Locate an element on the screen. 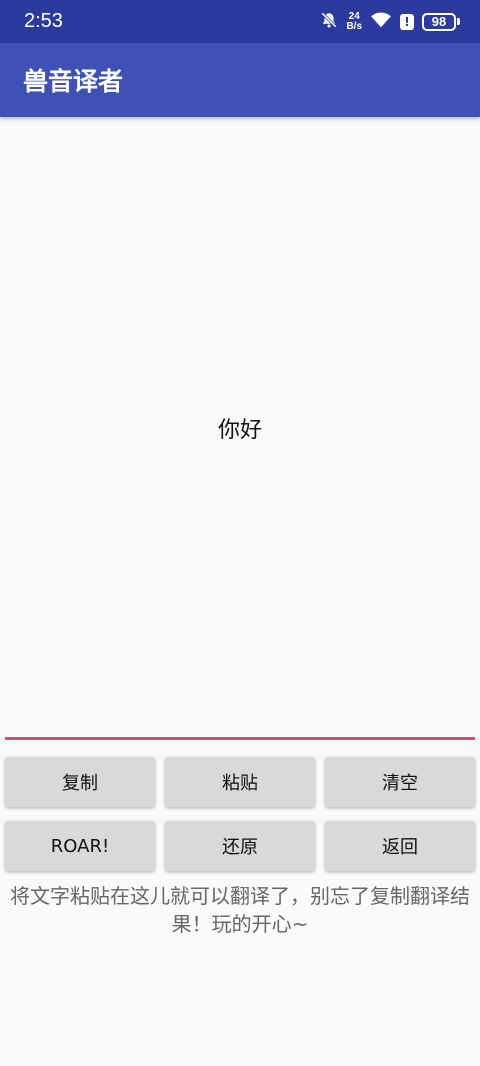 The image size is (480, 1066). wifi-icon is located at coordinates (381, 22).